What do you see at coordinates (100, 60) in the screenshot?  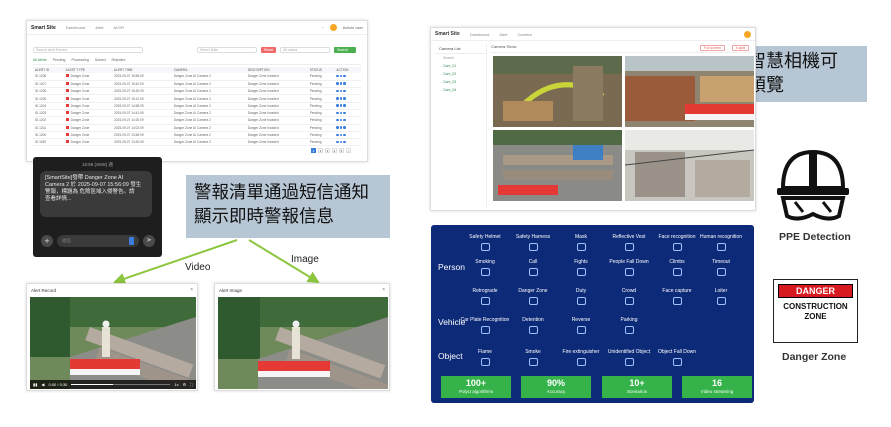 I see `tab-solved: Solved` at bounding box center [100, 60].